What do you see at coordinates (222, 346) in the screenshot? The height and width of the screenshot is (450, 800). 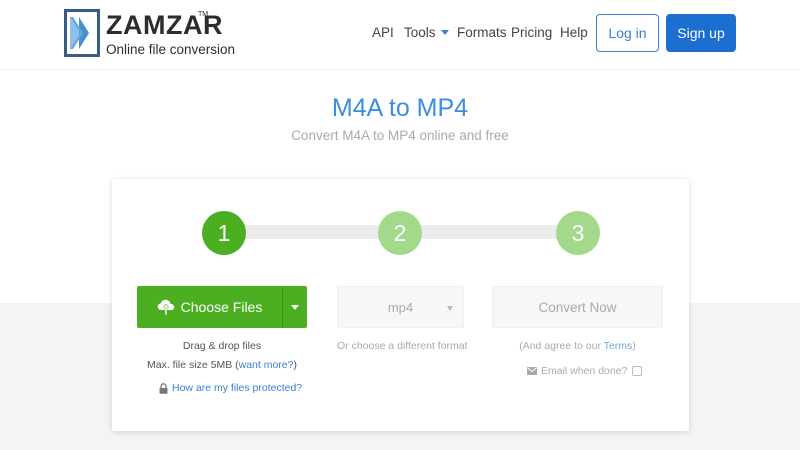 I see `drag-drop-hint: Drag & drop files` at bounding box center [222, 346].